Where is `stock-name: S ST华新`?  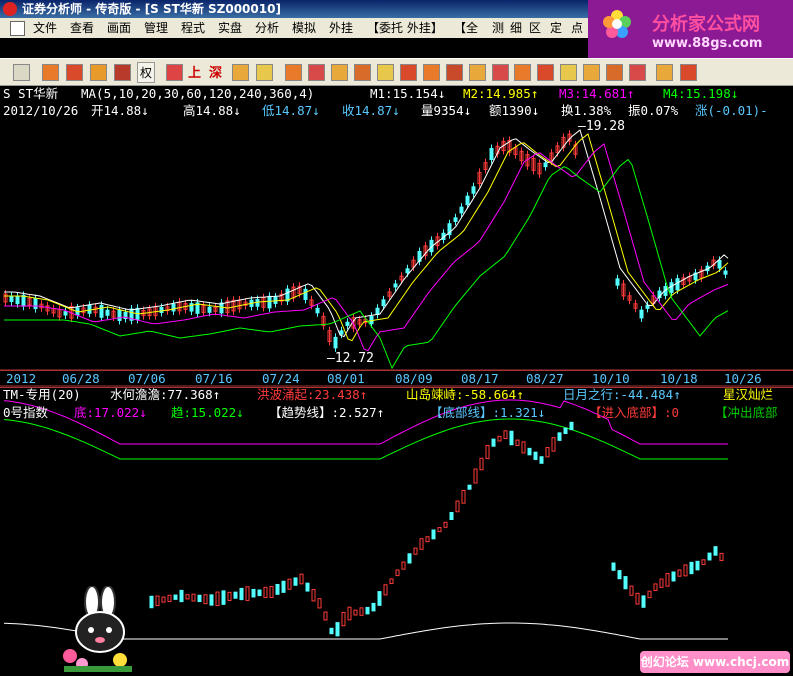
stock-name: S ST华新 is located at coordinates (31, 93).